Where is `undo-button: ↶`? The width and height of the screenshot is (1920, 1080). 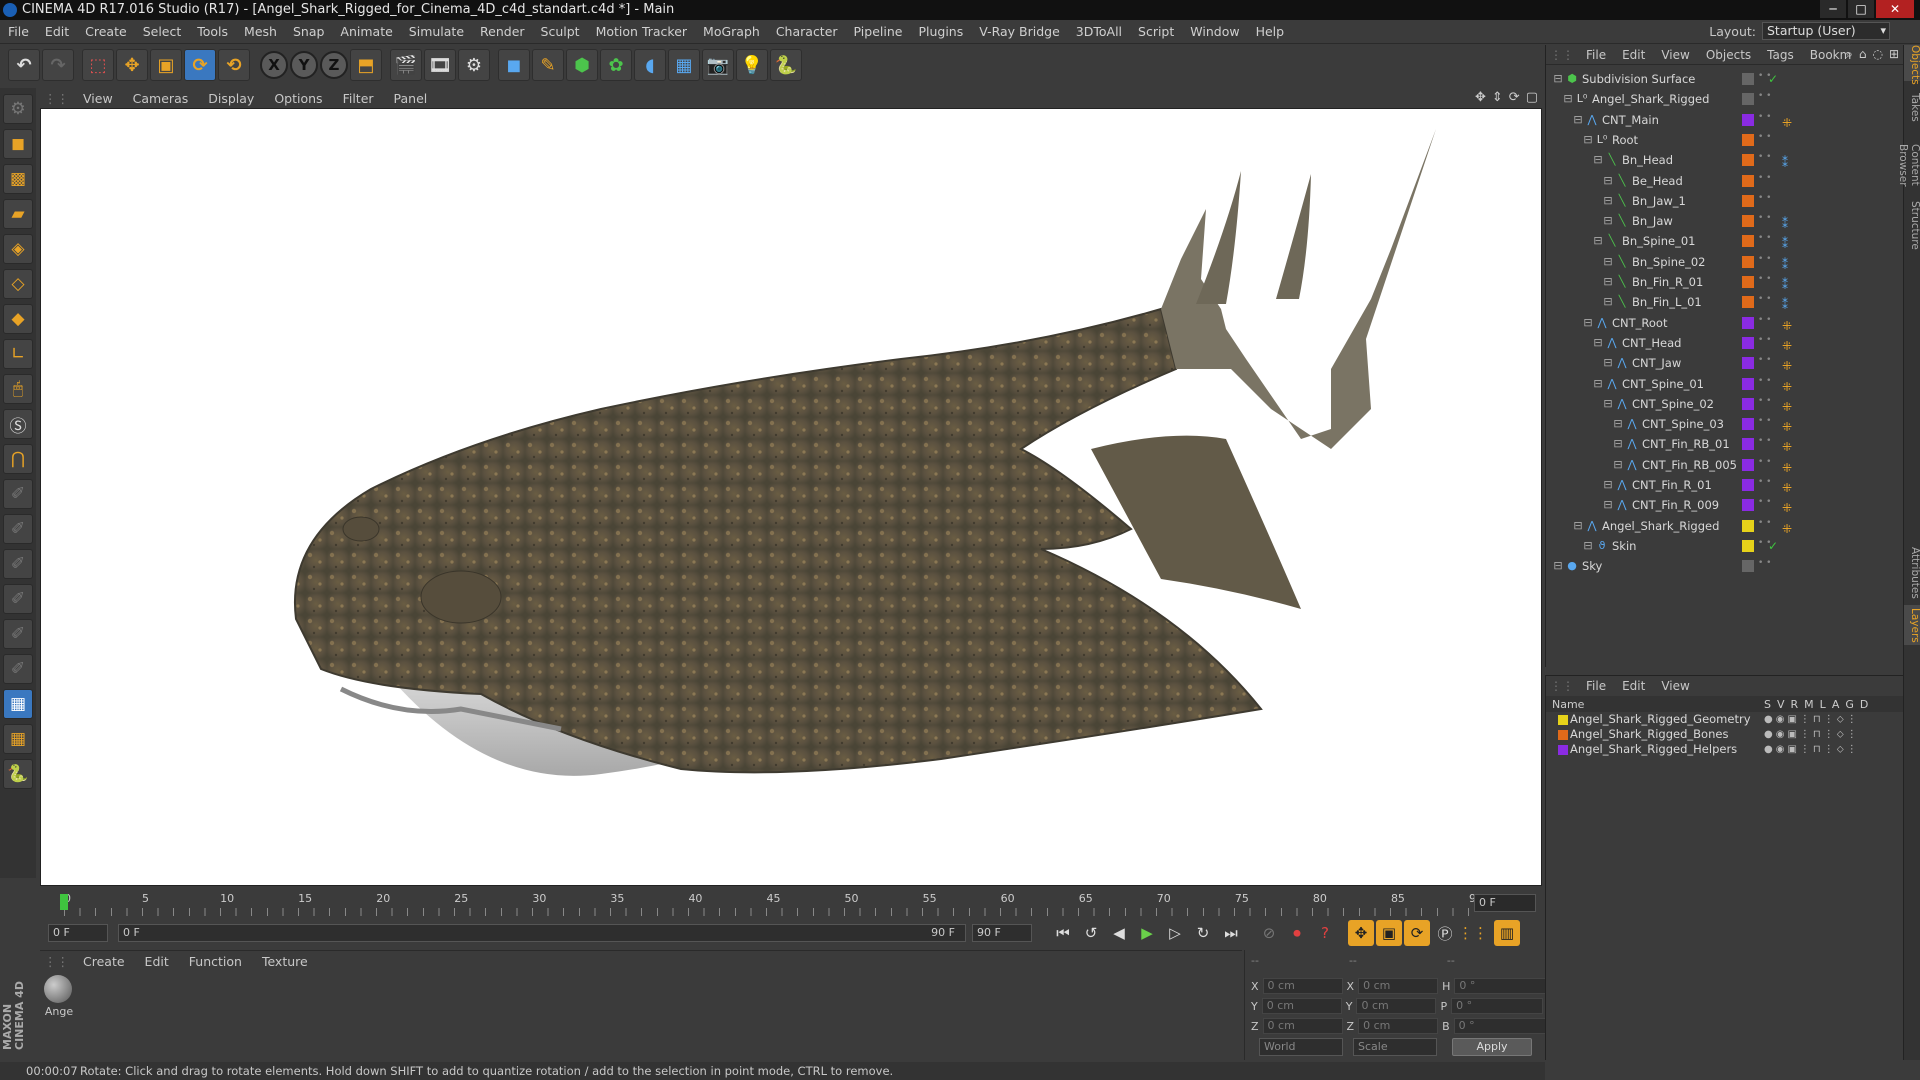
undo-button: ↶ is located at coordinates (24, 65).